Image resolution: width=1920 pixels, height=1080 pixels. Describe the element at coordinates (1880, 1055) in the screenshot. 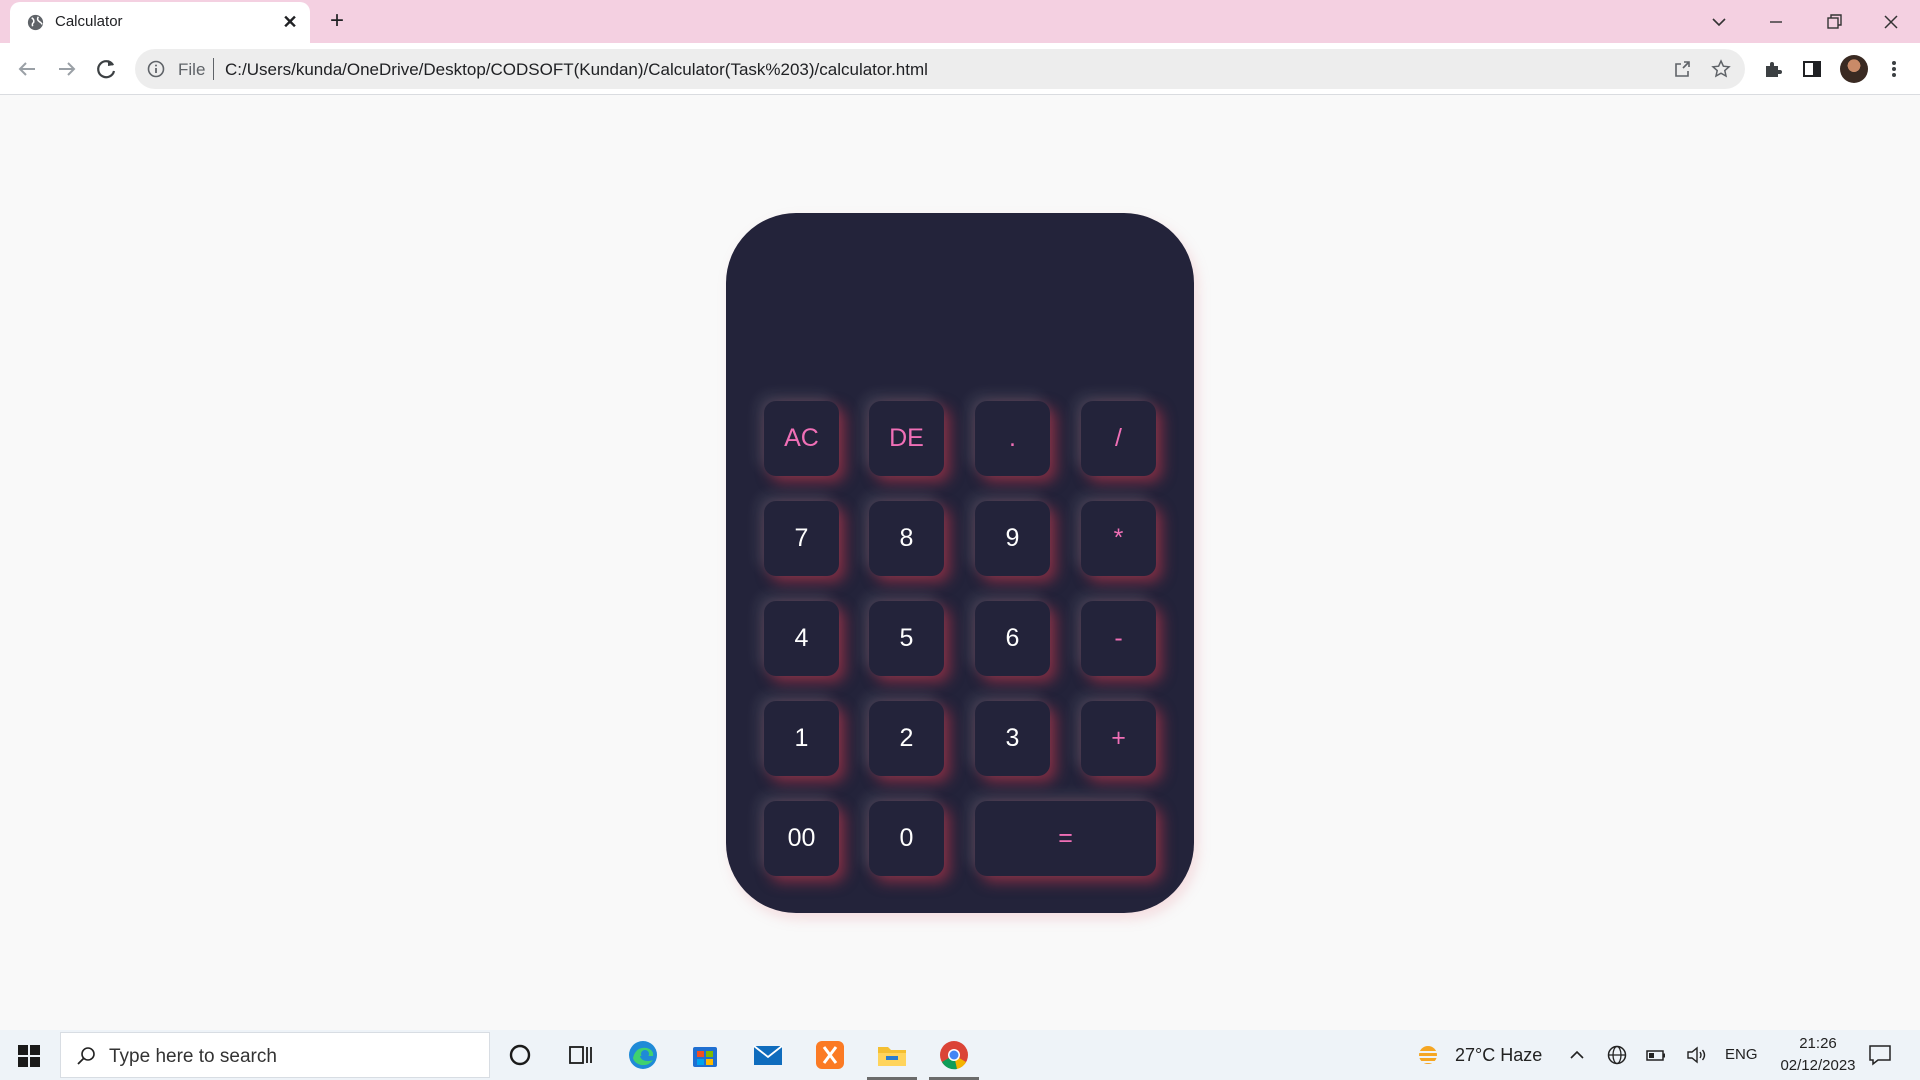

I see `notifications-icon` at that location.